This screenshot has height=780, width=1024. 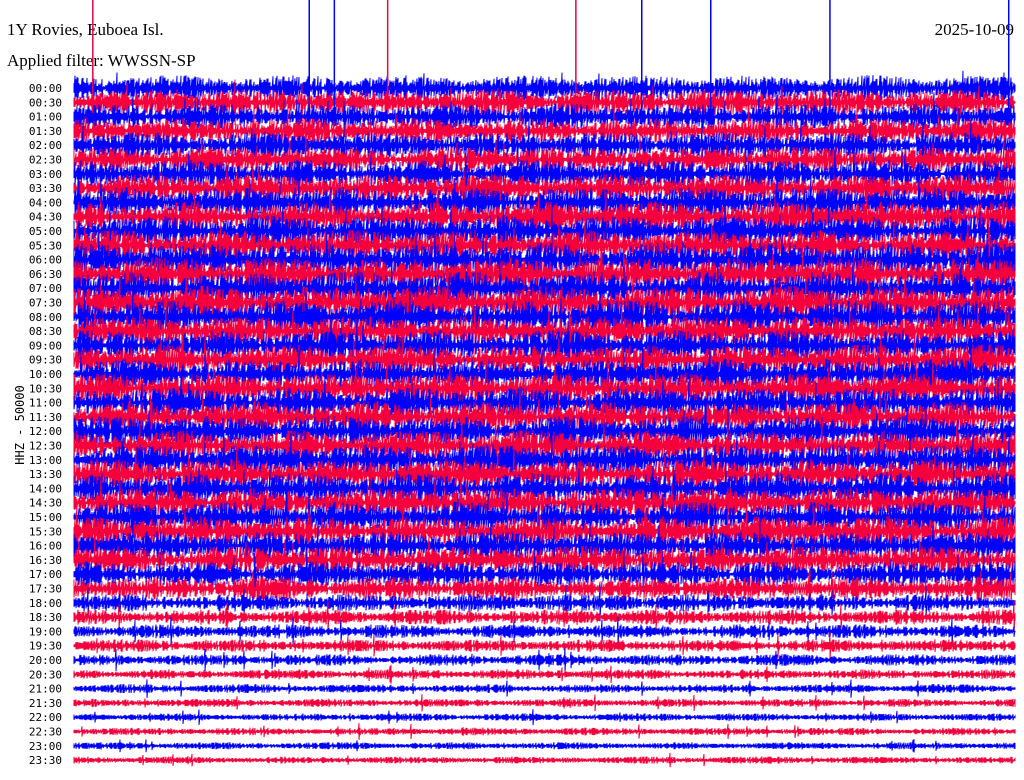 What do you see at coordinates (45, 574) in the screenshot?
I see `row-time-label: 17:00` at bounding box center [45, 574].